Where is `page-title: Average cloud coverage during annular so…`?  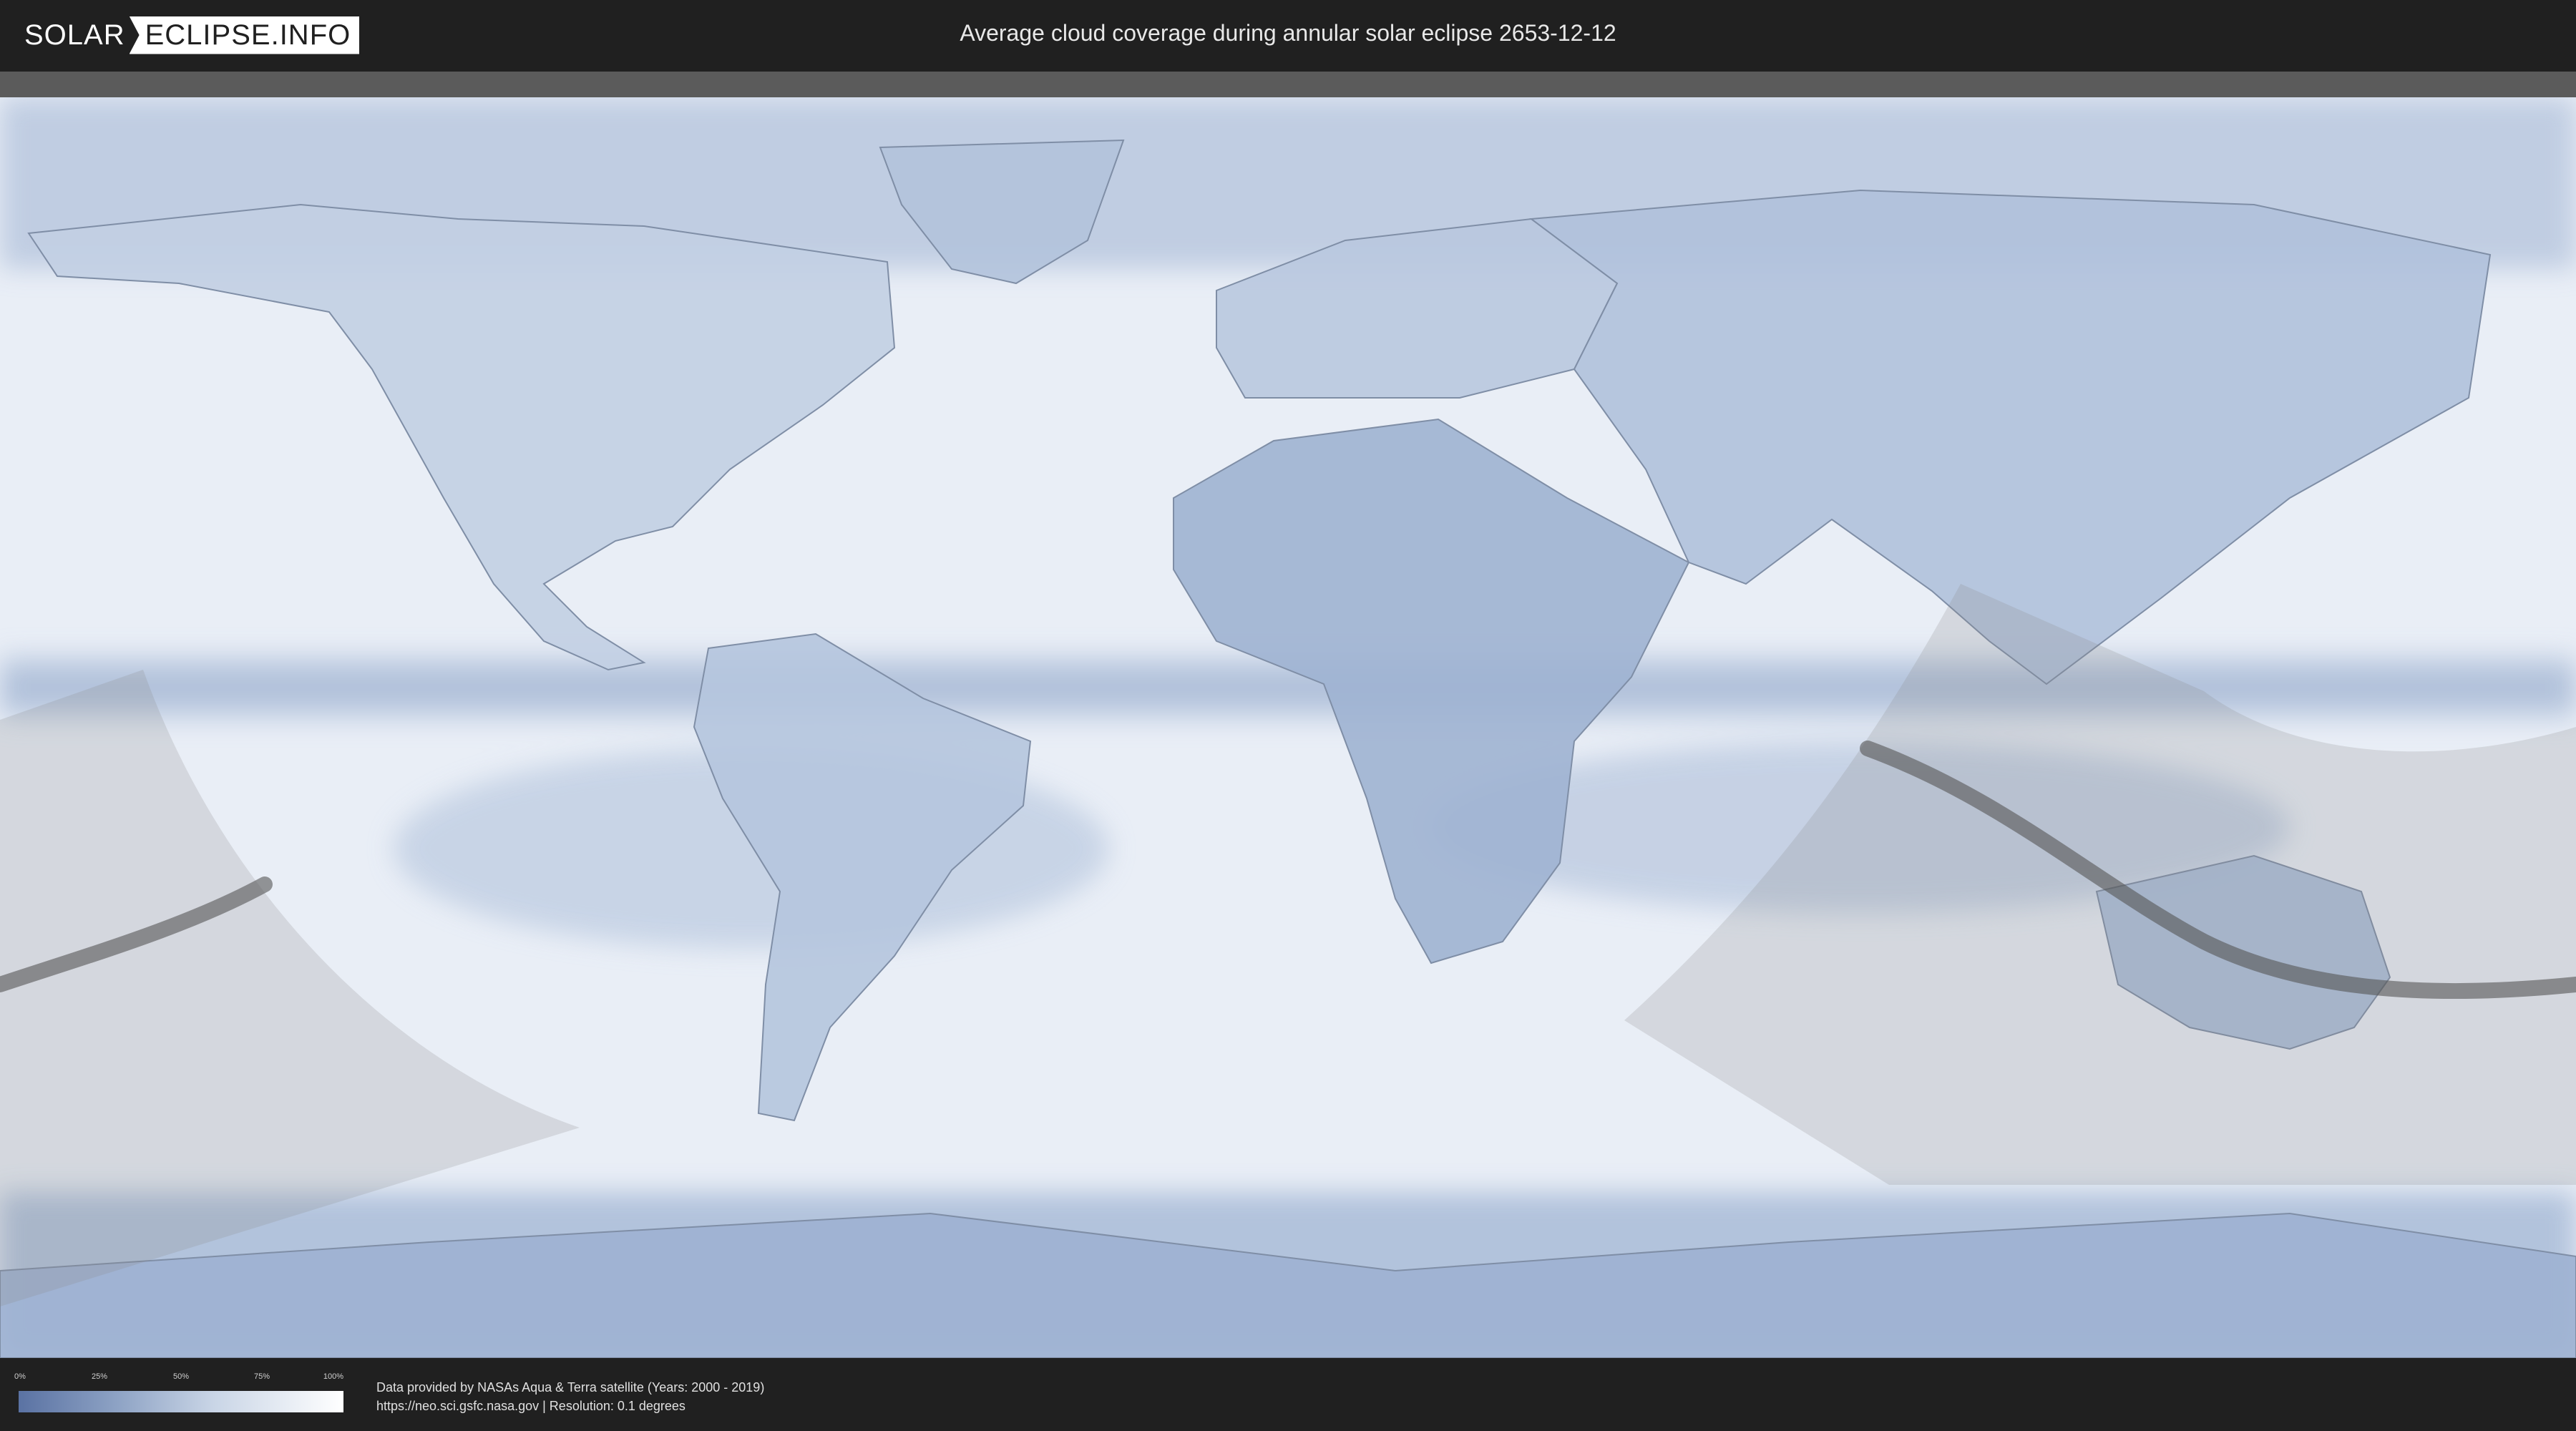 page-title: Average cloud coverage during annular so… is located at coordinates (1288, 33).